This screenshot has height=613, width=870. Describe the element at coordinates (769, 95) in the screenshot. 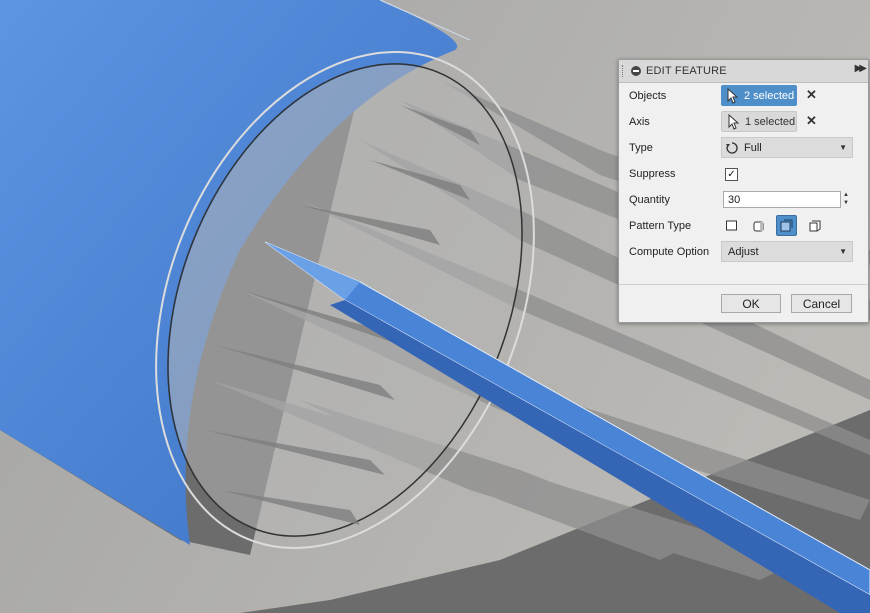

I see `objects-selection-text: 2 selected` at that location.